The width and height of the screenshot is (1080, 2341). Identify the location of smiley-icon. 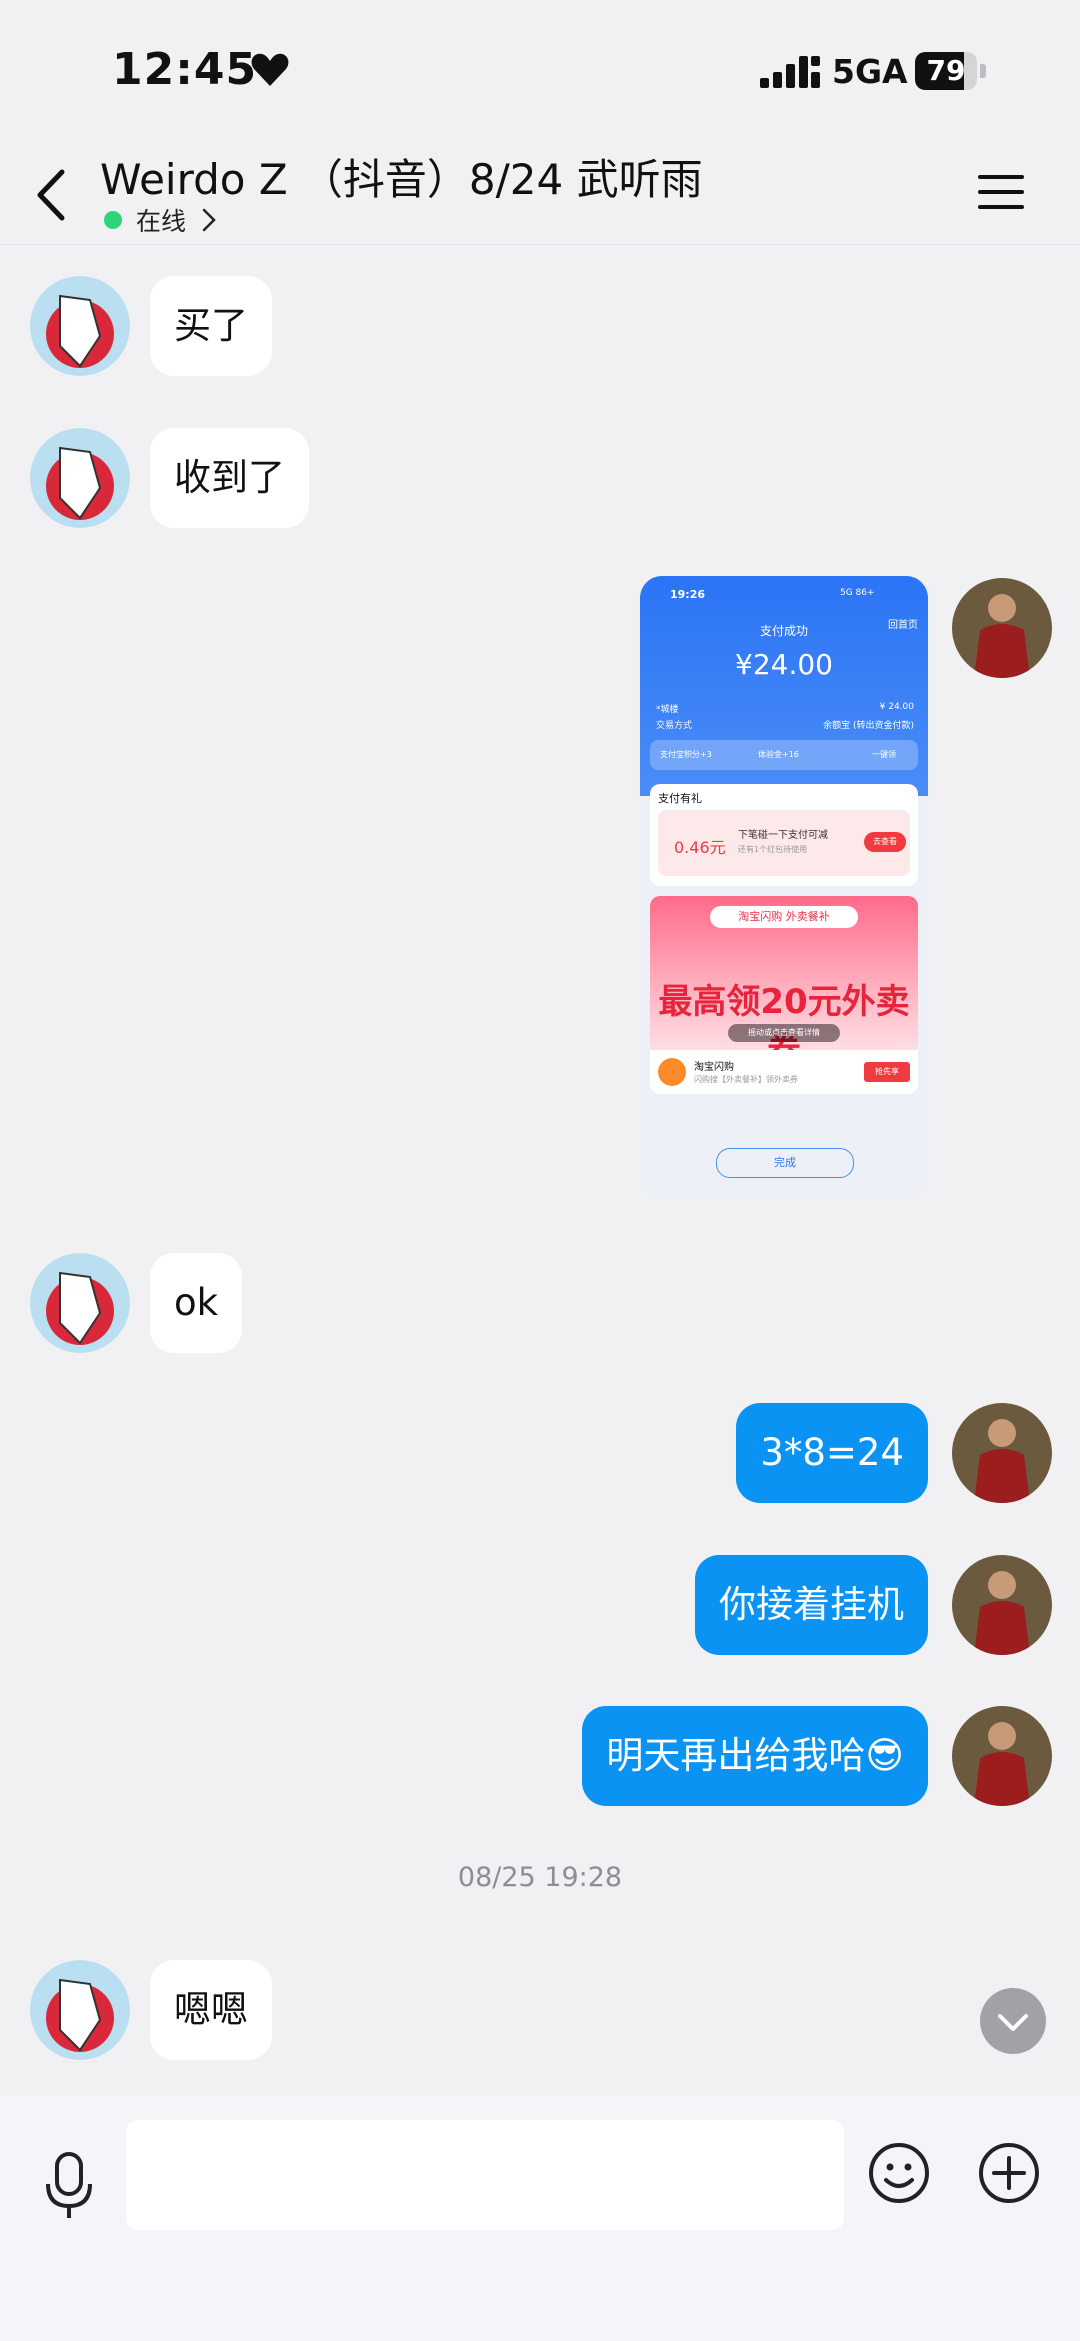
(899, 2173).